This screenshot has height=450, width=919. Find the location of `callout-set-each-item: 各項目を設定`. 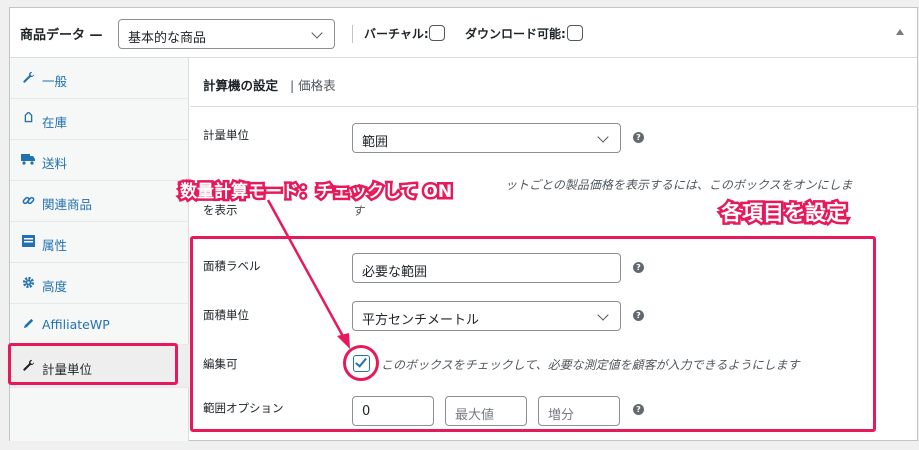

callout-set-each-item: 各項目を設定 is located at coordinates (784, 213).